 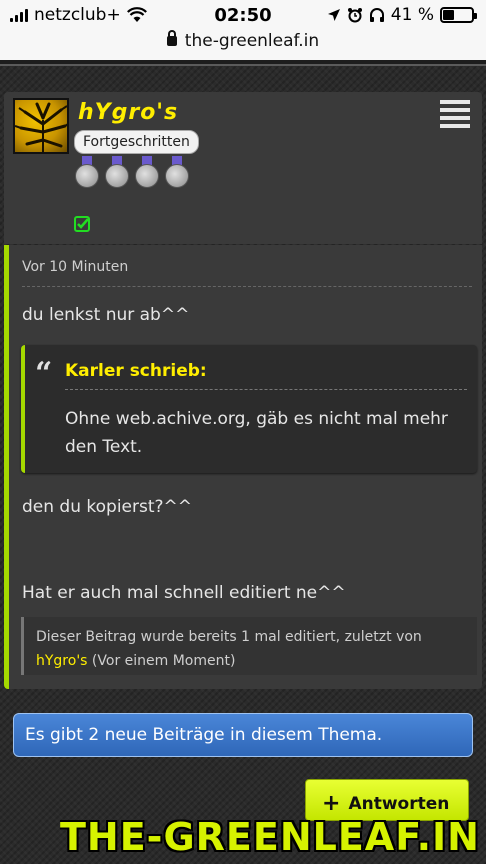 I want to click on alarm-icon, so click(x=354, y=15).